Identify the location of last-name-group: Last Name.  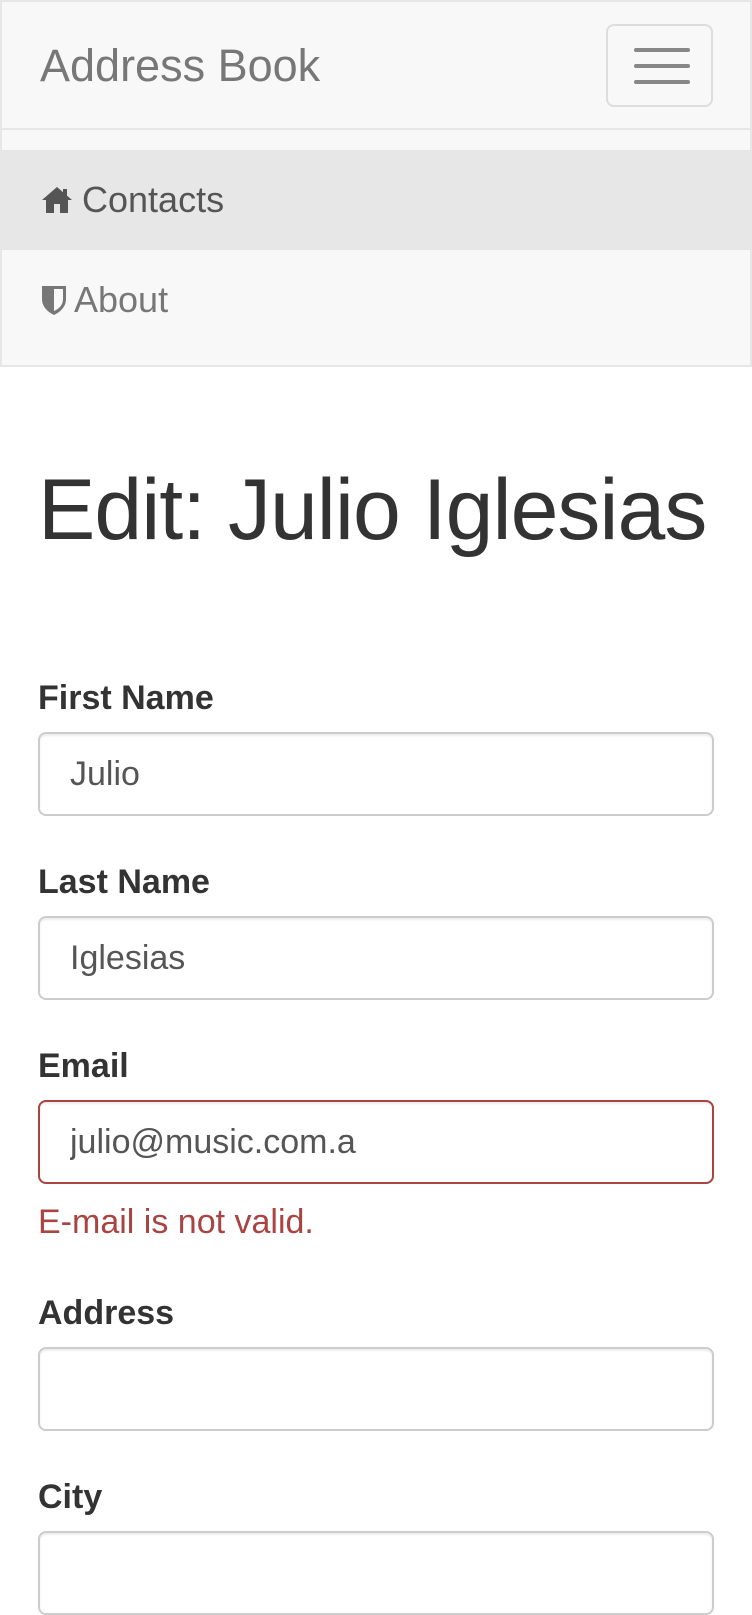
(376, 931).